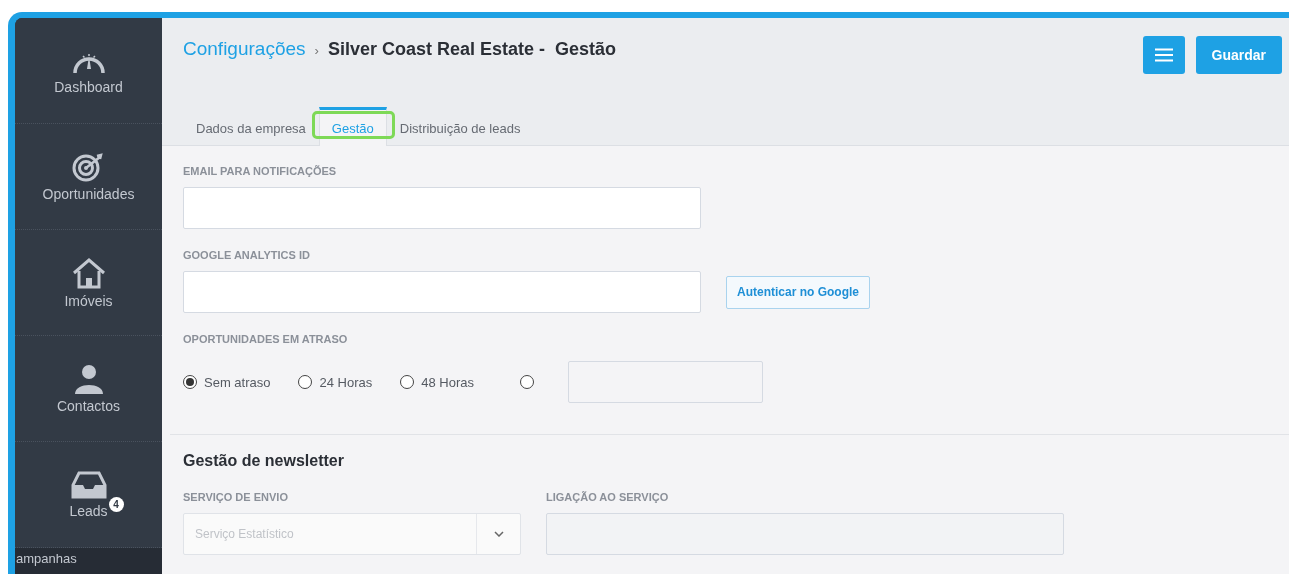 This screenshot has width=1289, height=574. Describe the element at coordinates (116, 504) in the screenshot. I see `count-badge: 4` at that location.